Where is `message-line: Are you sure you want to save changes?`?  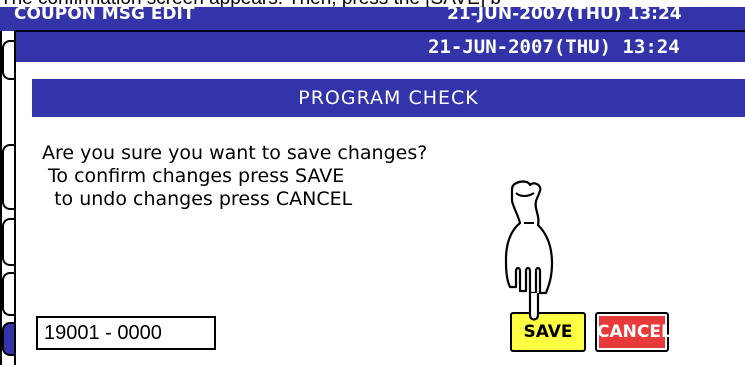 message-line: Are you sure you want to save changes? is located at coordinates (235, 153).